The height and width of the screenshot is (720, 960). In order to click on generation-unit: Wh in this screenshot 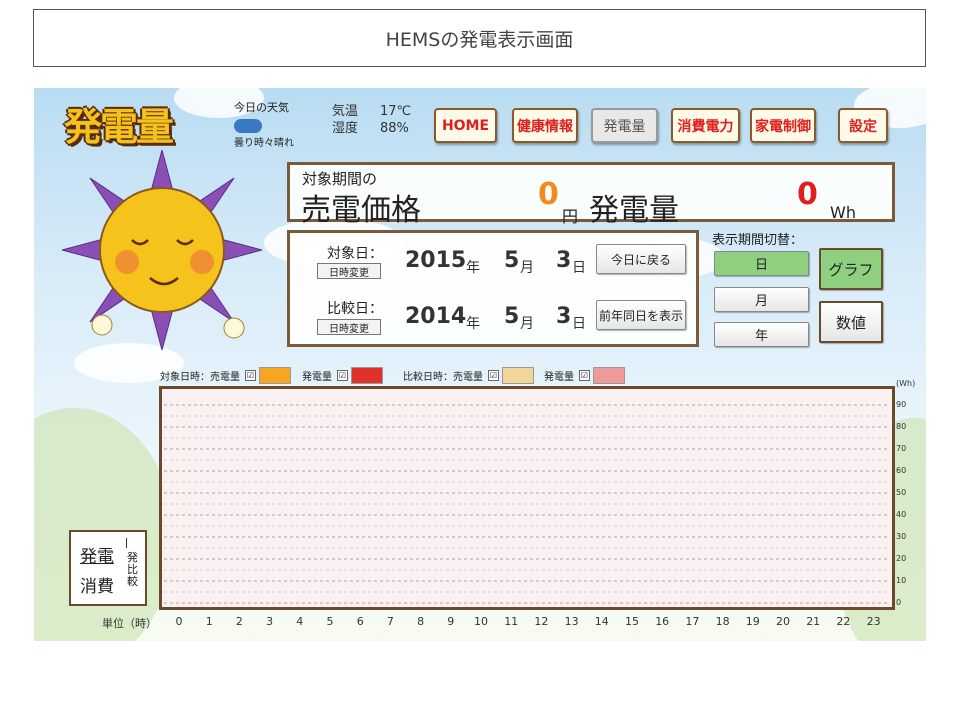, I will do `click(843, 212)`.